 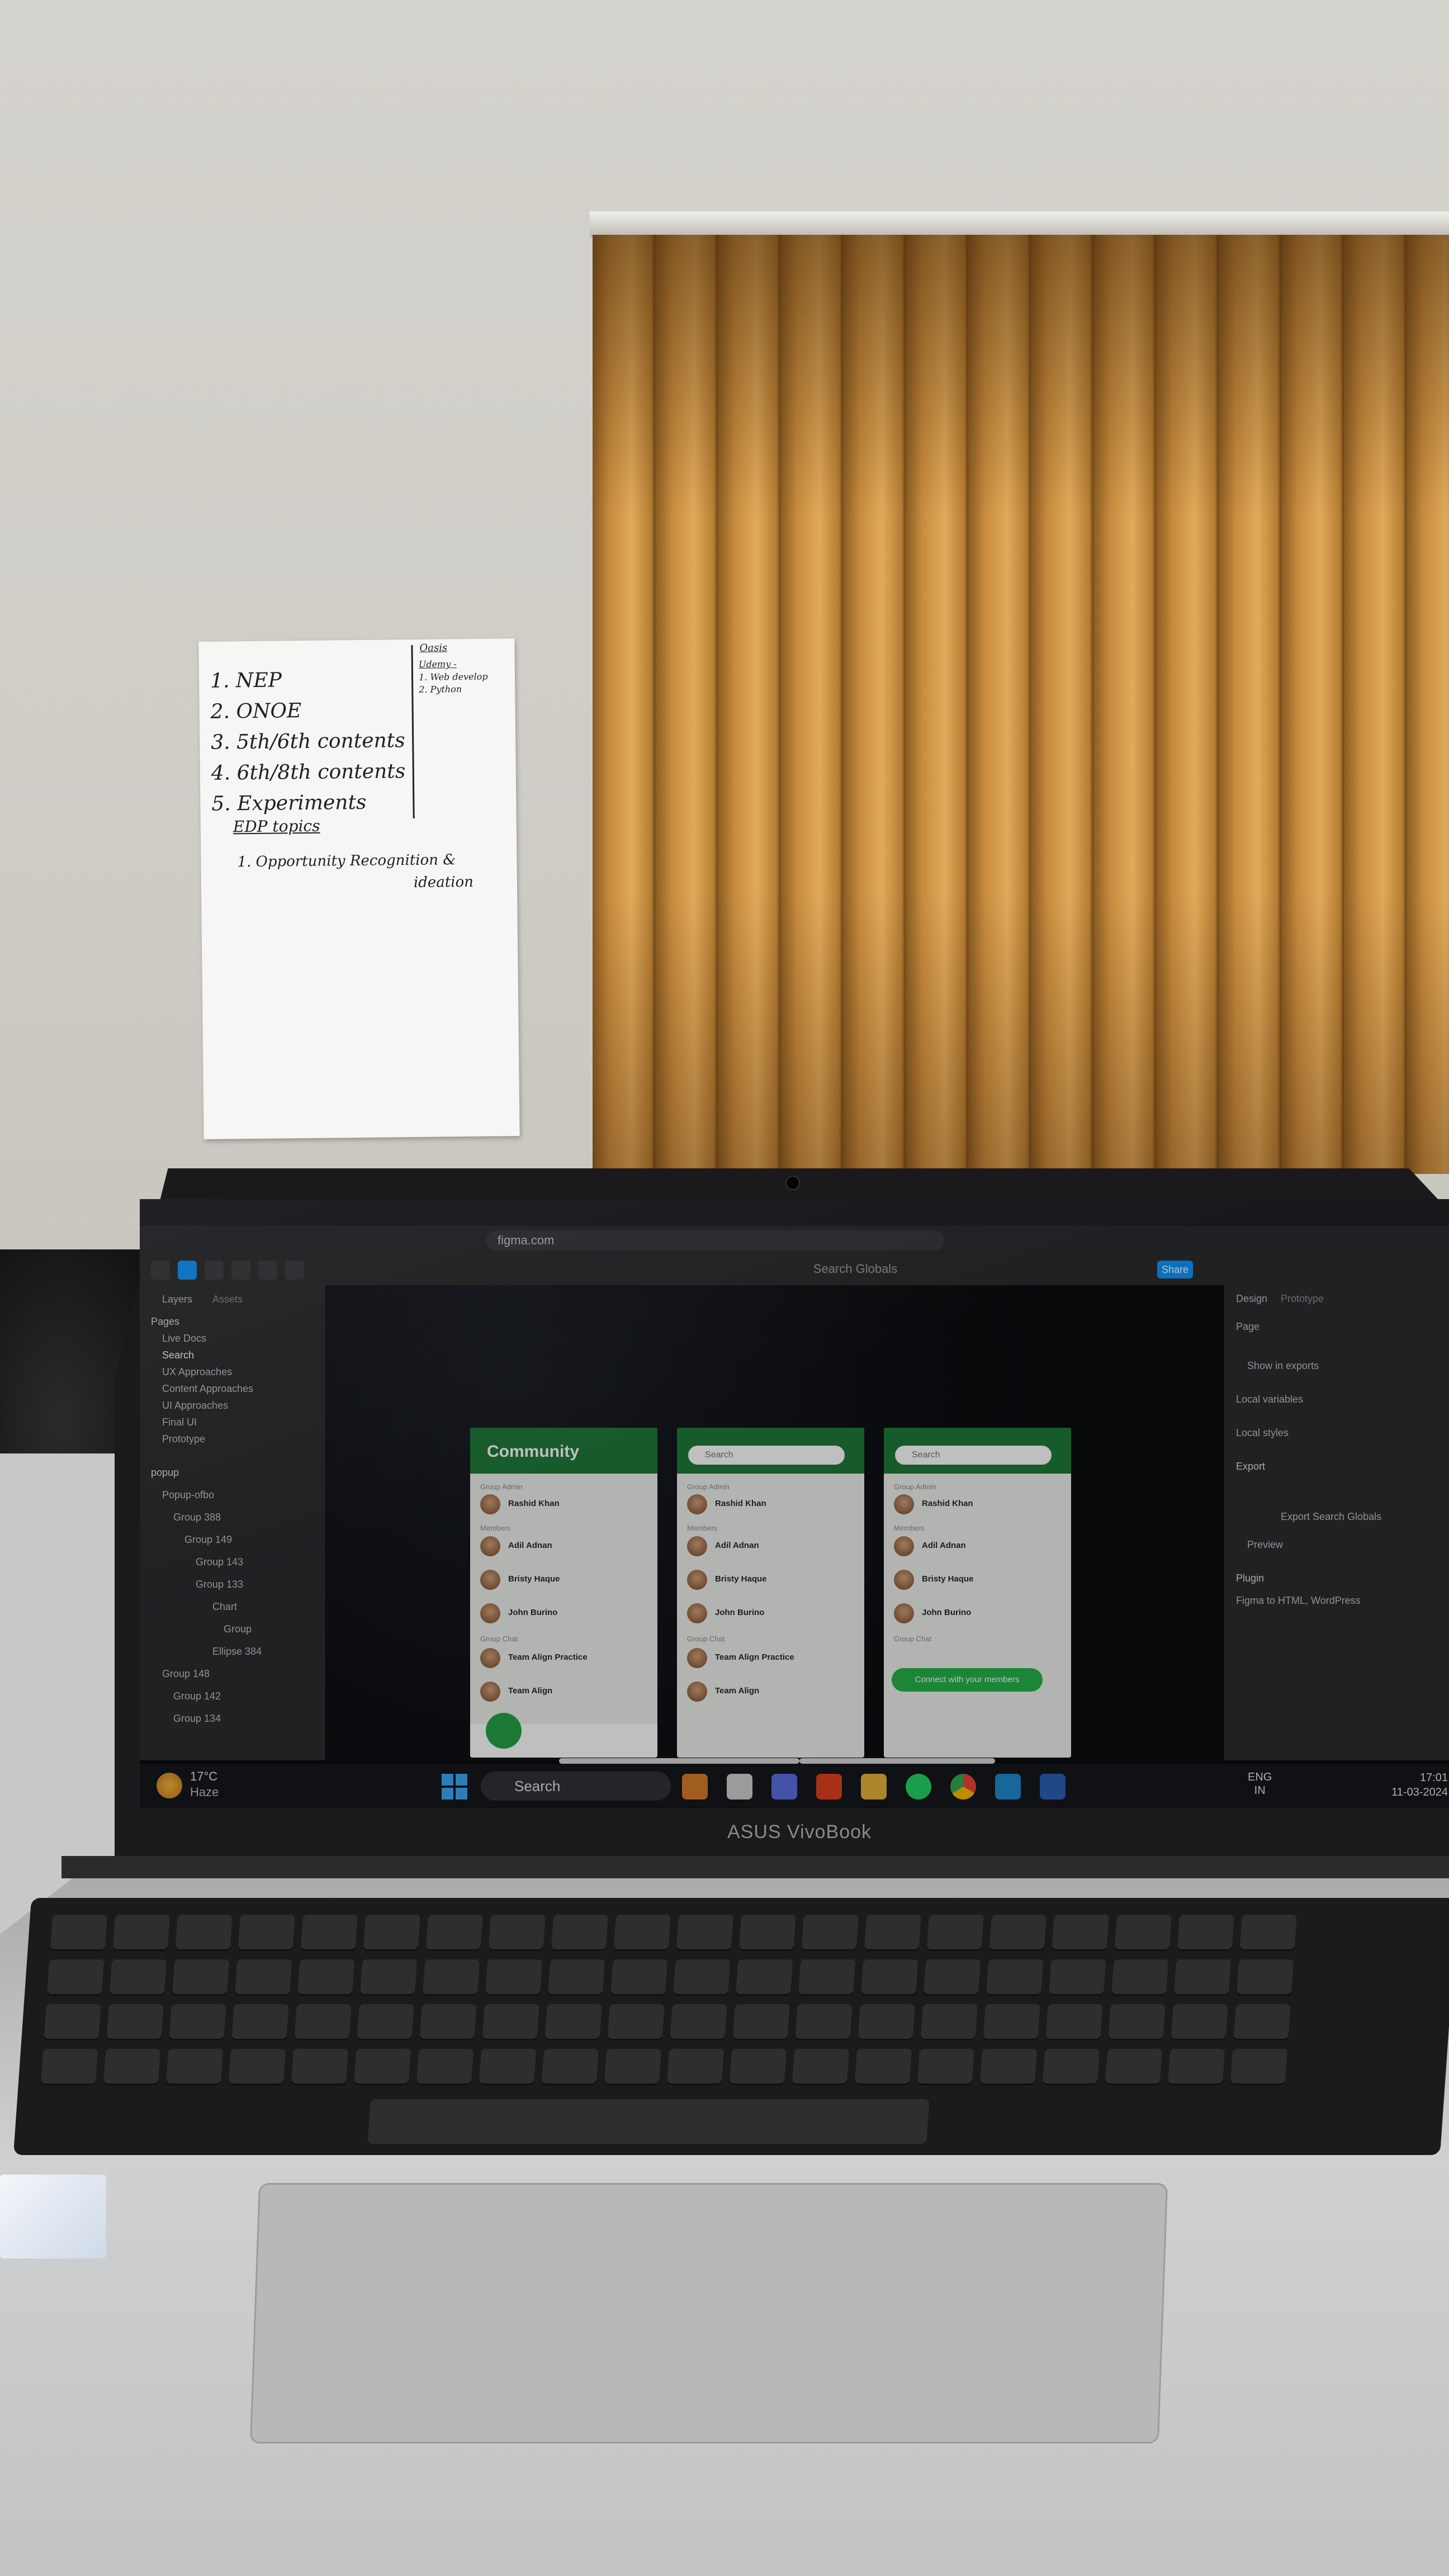 What do you see at coordinates (715, 1240) in the screenshot?
I see `address-bar: figma.com` at bounding box center [715, 1240].